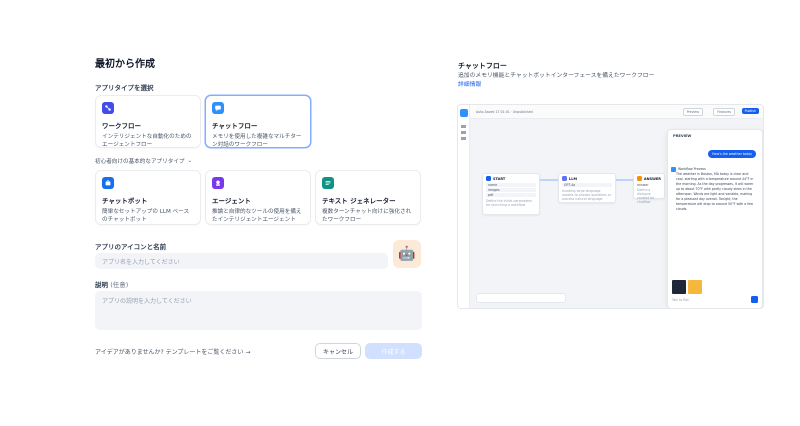 Image resolution: width=800 pixels, height=426 pixels. What do you see at coordinates (469, 85) in the screenshot?
I see `learn-more-link: 詳細情報` at bounding box center [469, 85].